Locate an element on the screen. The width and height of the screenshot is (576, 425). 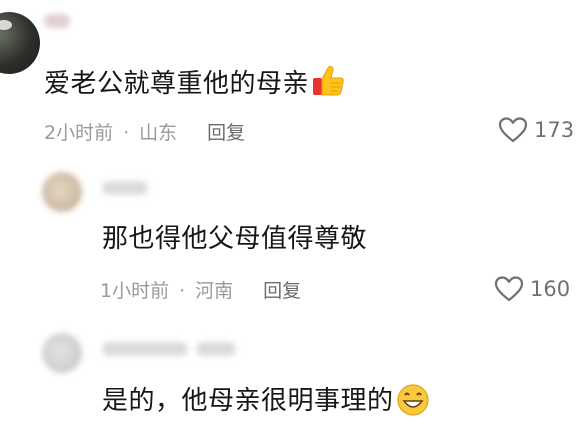
comment-text: 那也得他父母值得尊敬 is located at coordinates (235, 239).